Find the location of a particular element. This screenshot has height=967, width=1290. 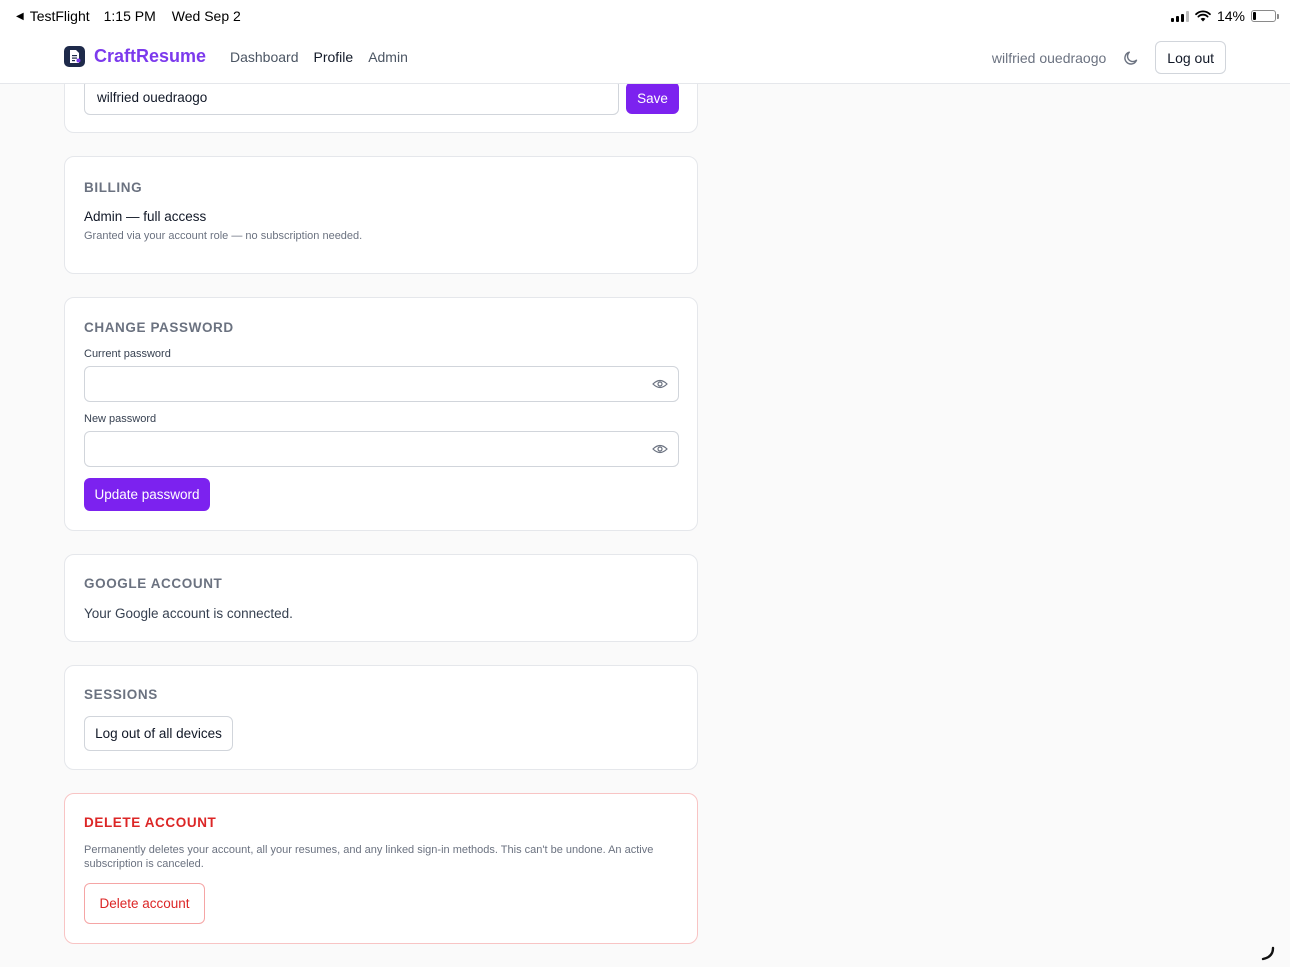

status-time: 1:15 PM is located at coordinates (129, 16).